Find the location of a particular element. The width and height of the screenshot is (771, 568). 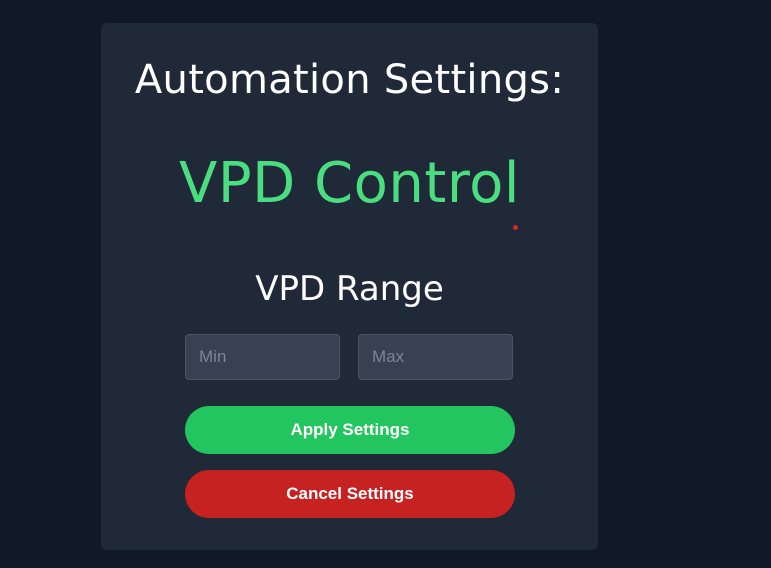

mode-title: VPD Control is located at coordinates (349, 183).